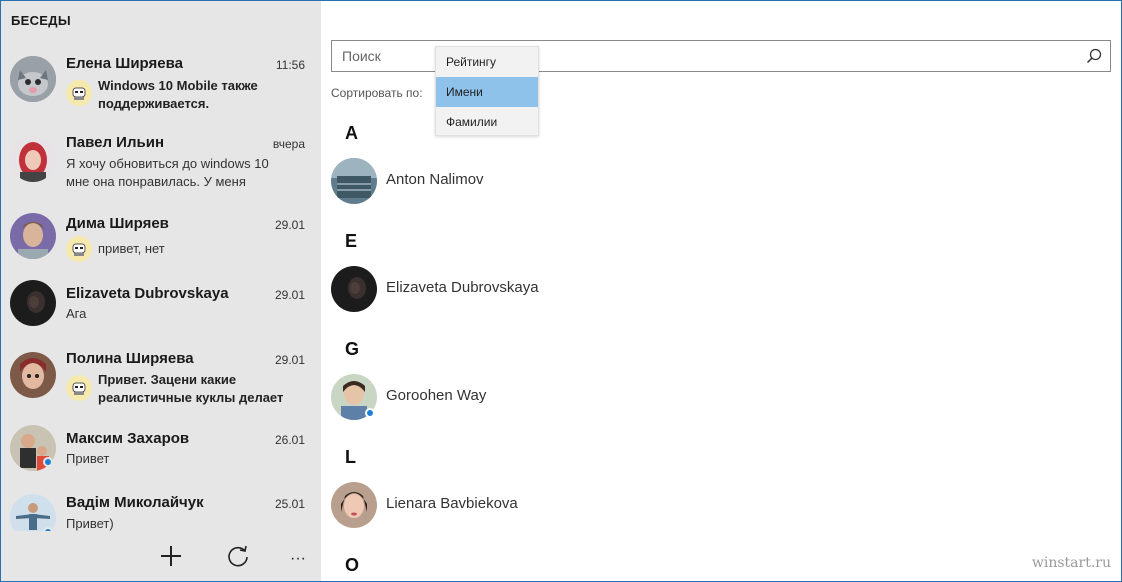  I want to click on conversation-name: Максим Захаров, so click(128, 438).